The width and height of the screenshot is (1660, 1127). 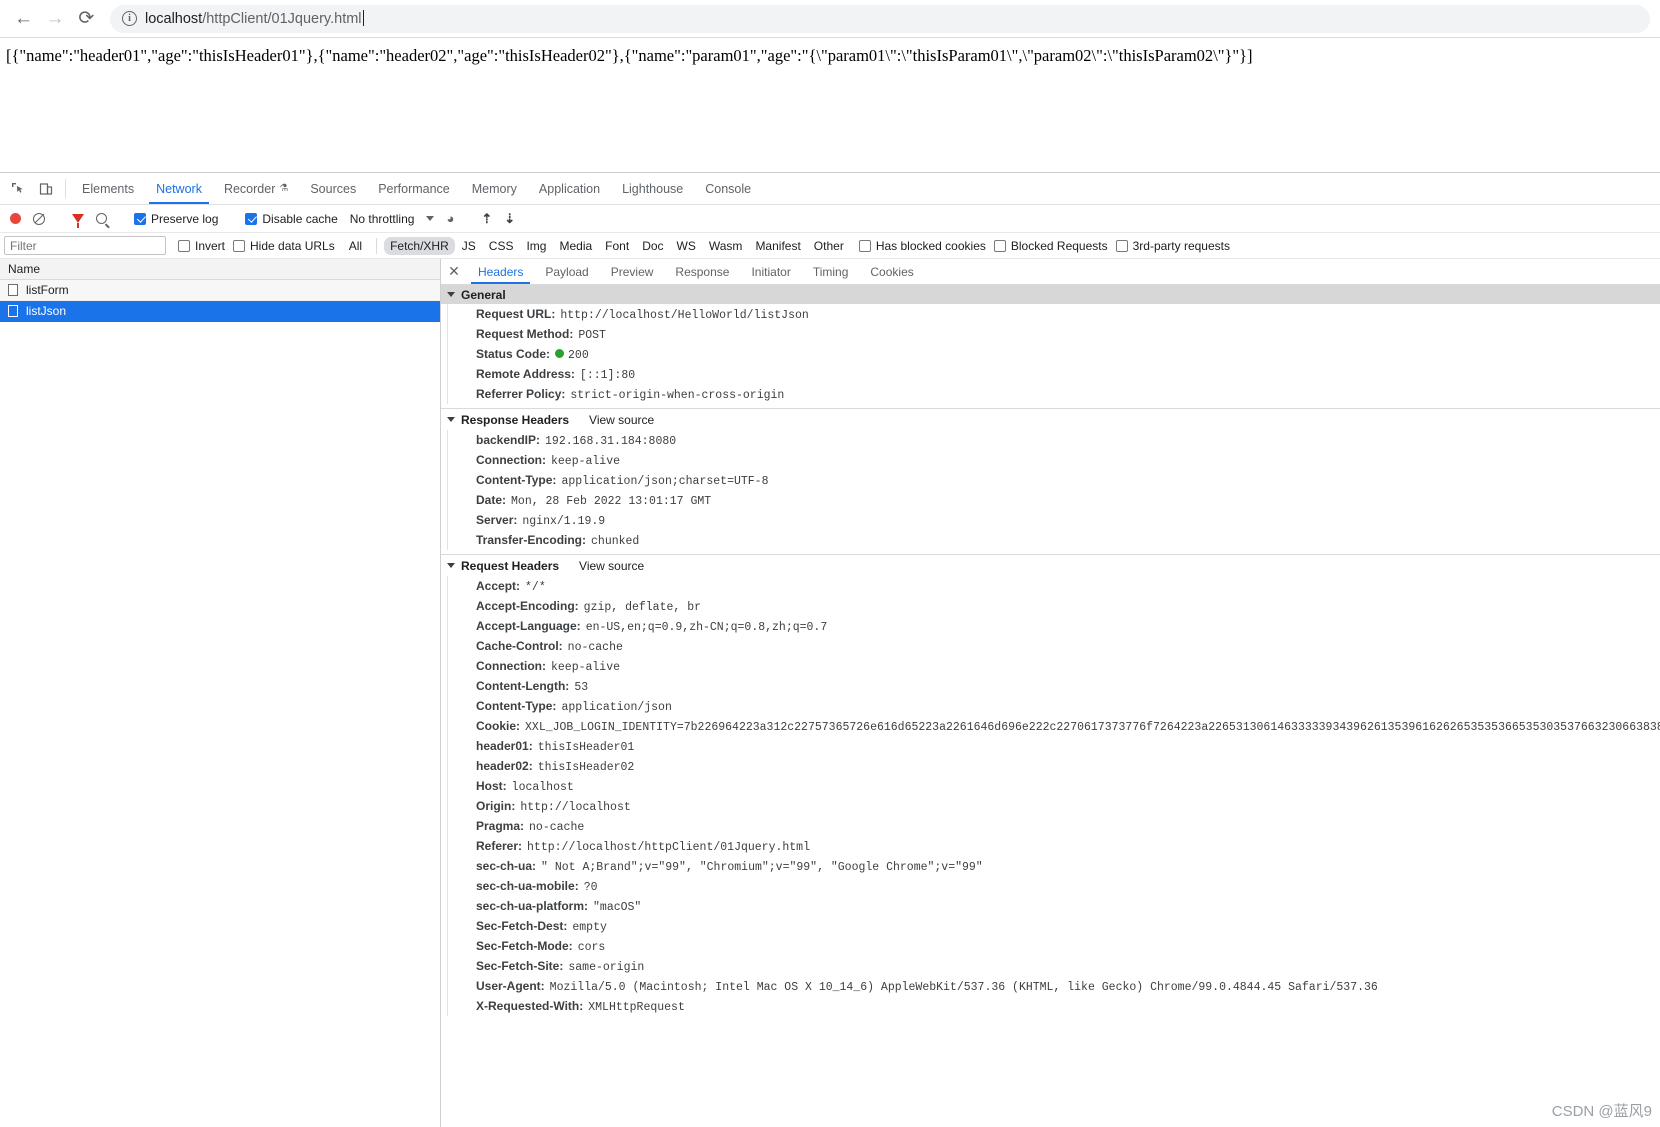 I want to click on filter-type-js: JS, so click(x=469, y=246).